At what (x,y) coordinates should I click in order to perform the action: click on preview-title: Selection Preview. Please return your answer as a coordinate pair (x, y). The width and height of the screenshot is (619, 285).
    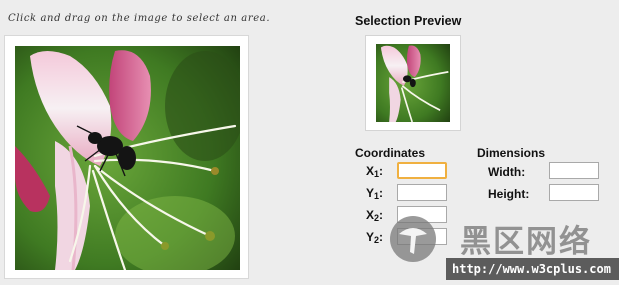
    Looking at the image, I should click on (408, 21).